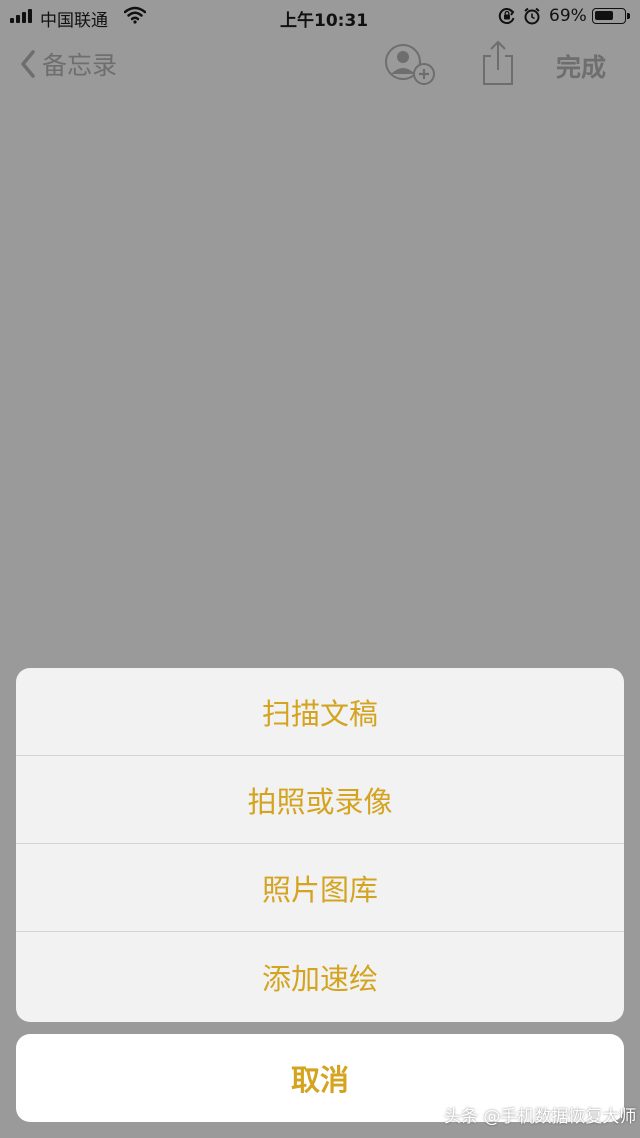 The width and height of the screenshot is (640, 1138). What do you see at coordinates (28, 64) in the screenshot?
I see `chevron-left-icon` at bounding box center [28, 64].